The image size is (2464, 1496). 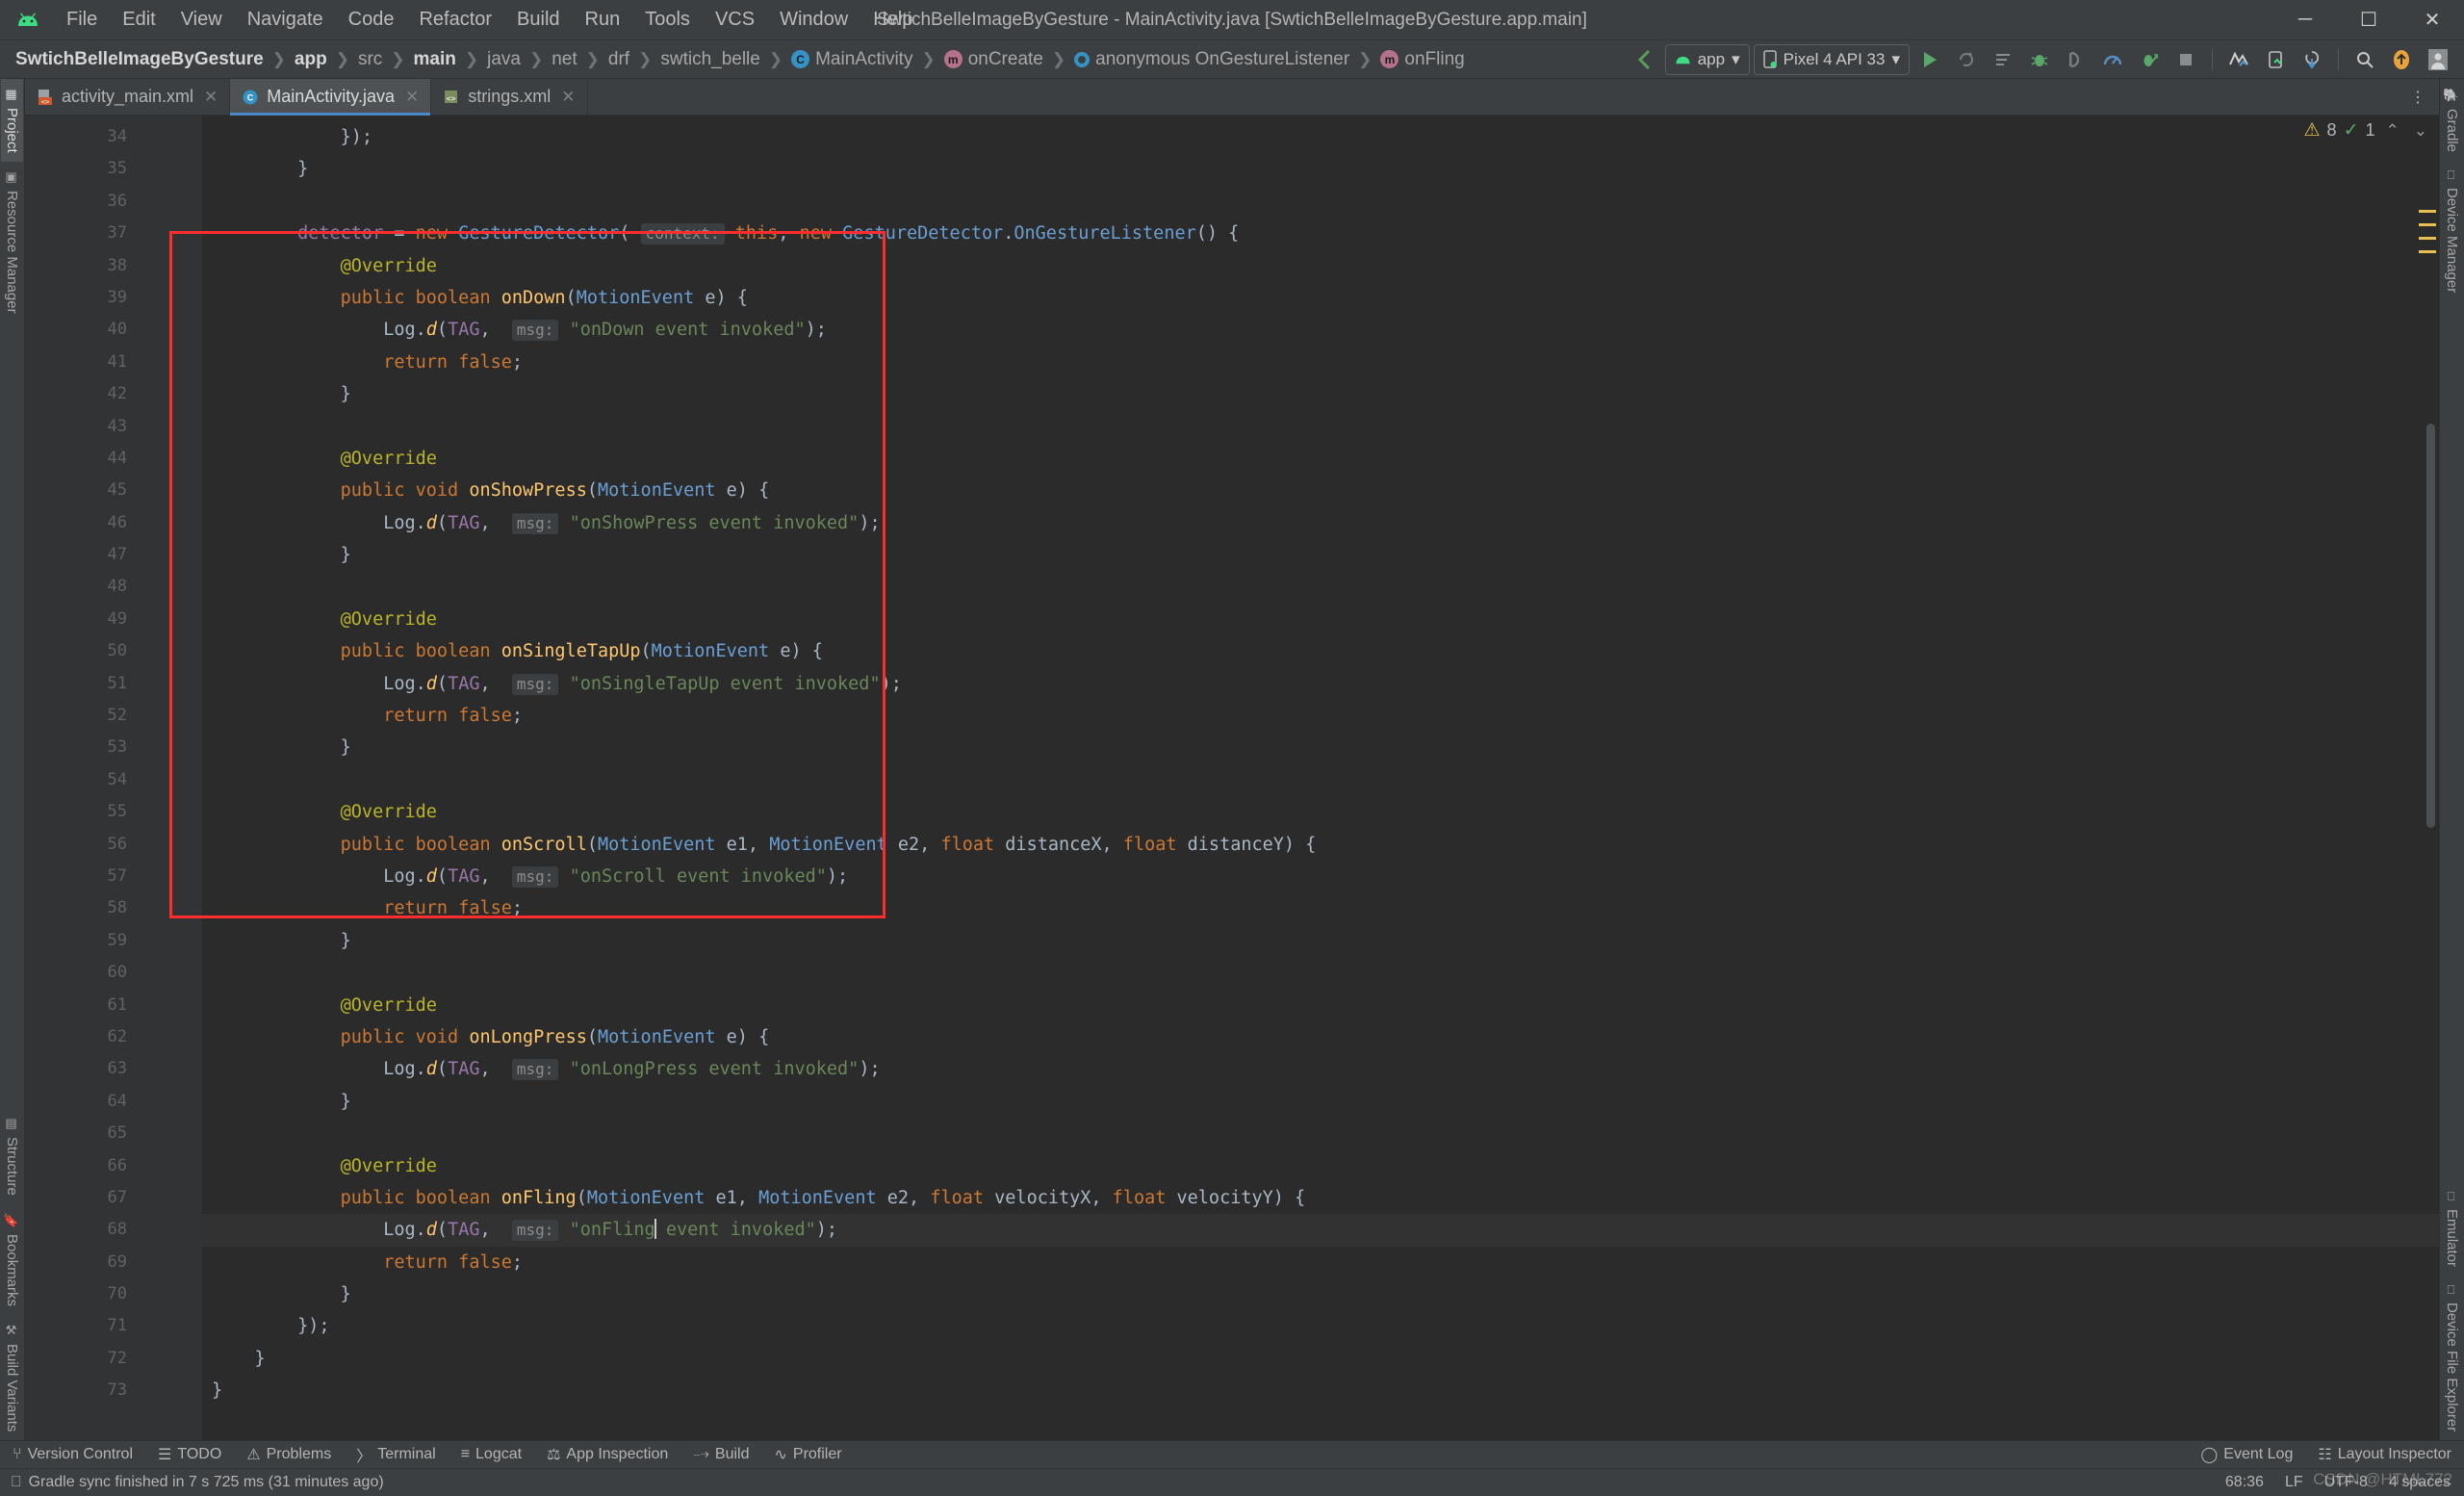 I want to click on tool-logcat: ≡ Logcat, so click(x=491, y=1454).